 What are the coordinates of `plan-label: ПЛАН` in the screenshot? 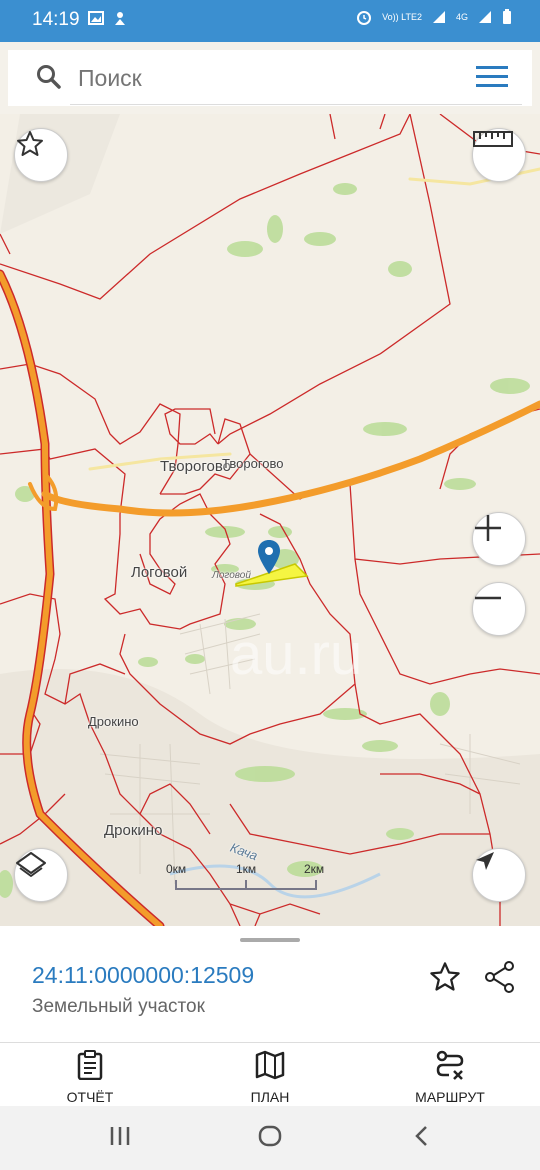 It's located at (270, 1097).